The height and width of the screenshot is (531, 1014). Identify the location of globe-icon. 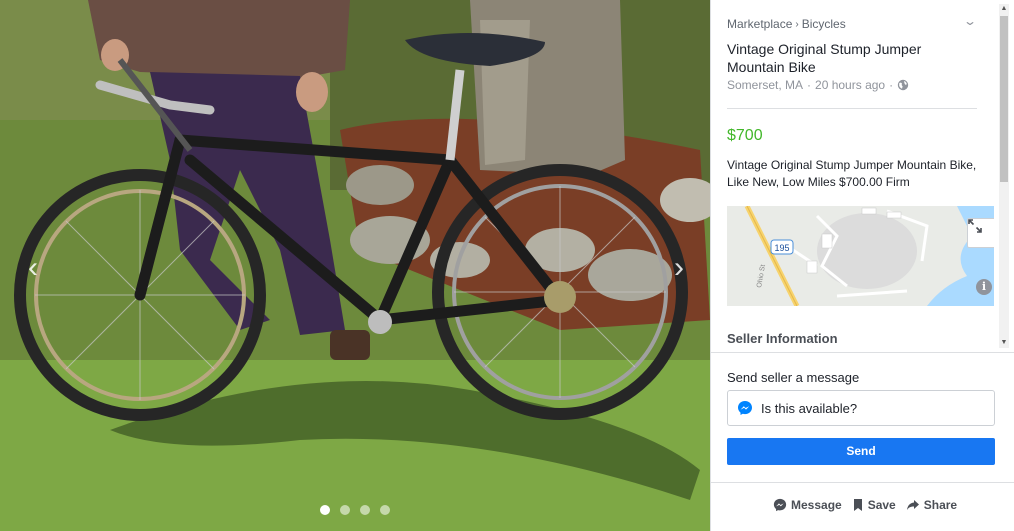
(903, 85).